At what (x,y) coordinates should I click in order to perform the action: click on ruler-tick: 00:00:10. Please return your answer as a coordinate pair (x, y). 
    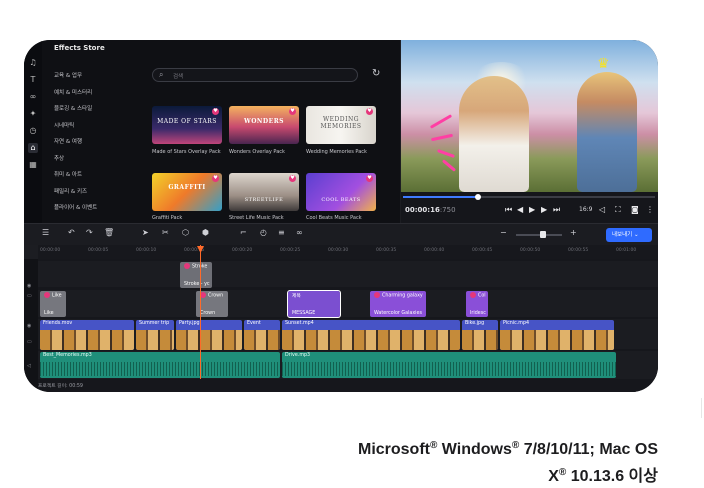
    Looking at the image, I should click on (146, 250).